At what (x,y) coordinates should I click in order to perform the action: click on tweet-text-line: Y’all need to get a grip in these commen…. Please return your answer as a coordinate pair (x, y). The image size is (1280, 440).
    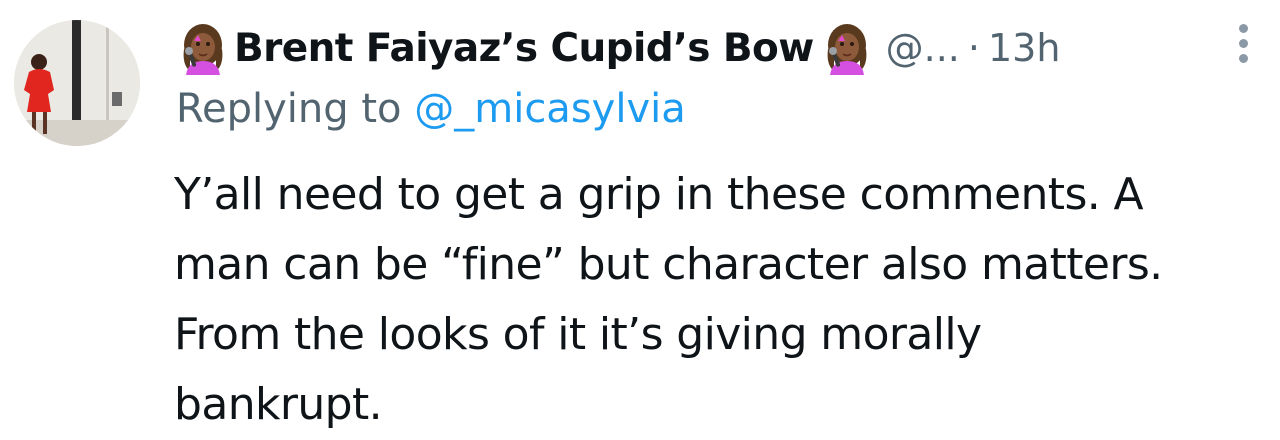
    Looking at the image, I should click on (659, 194).